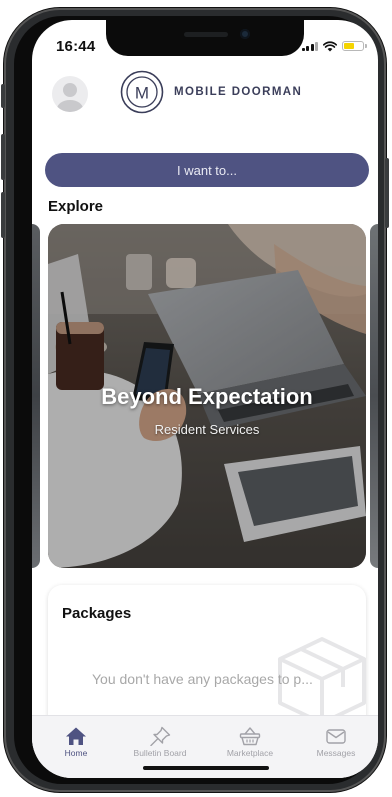 Image resolution: width=392 pixels, height=797 pixels. What do you see at coordinates (245, 34) in the screenshot?
I see `front-camera` at bounding box center [245, 34].